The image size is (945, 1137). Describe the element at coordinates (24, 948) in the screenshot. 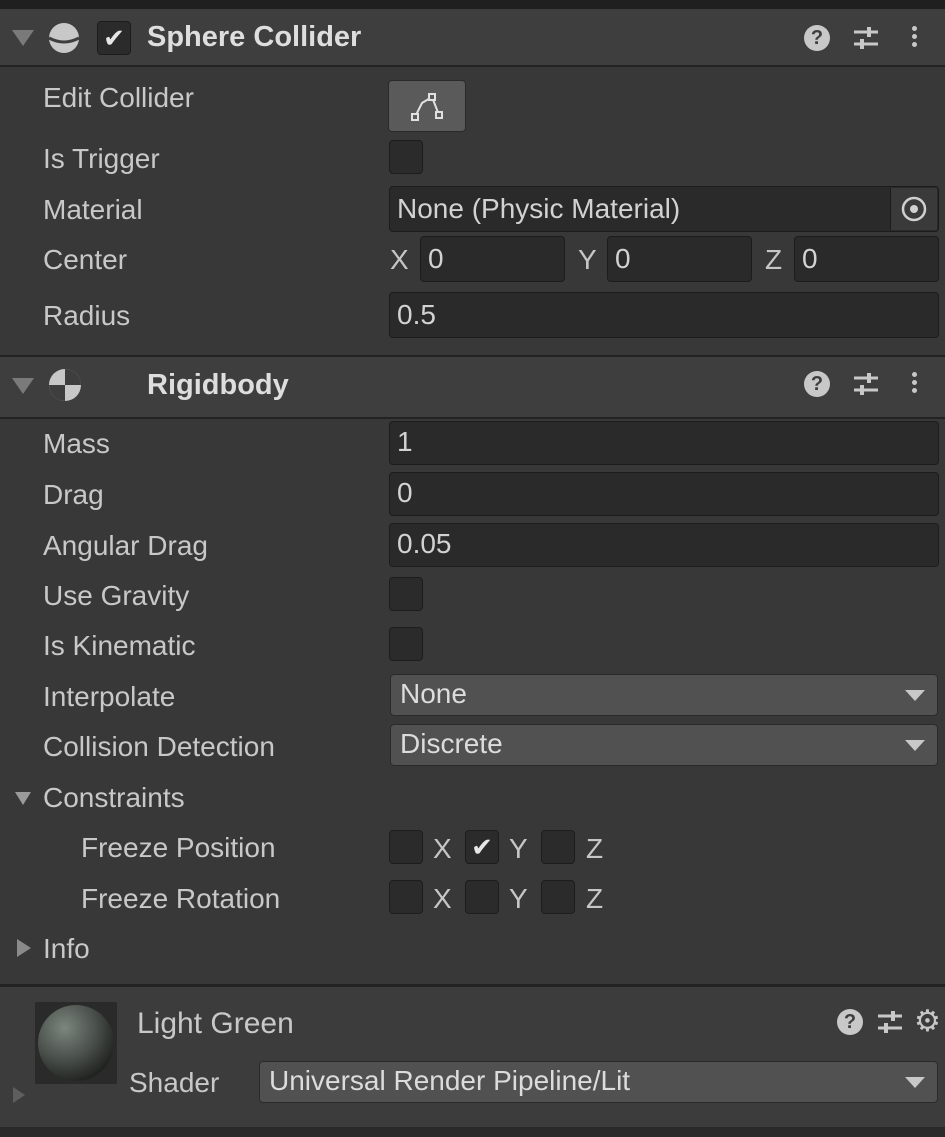

I see `info-foldout-icon` at that location.